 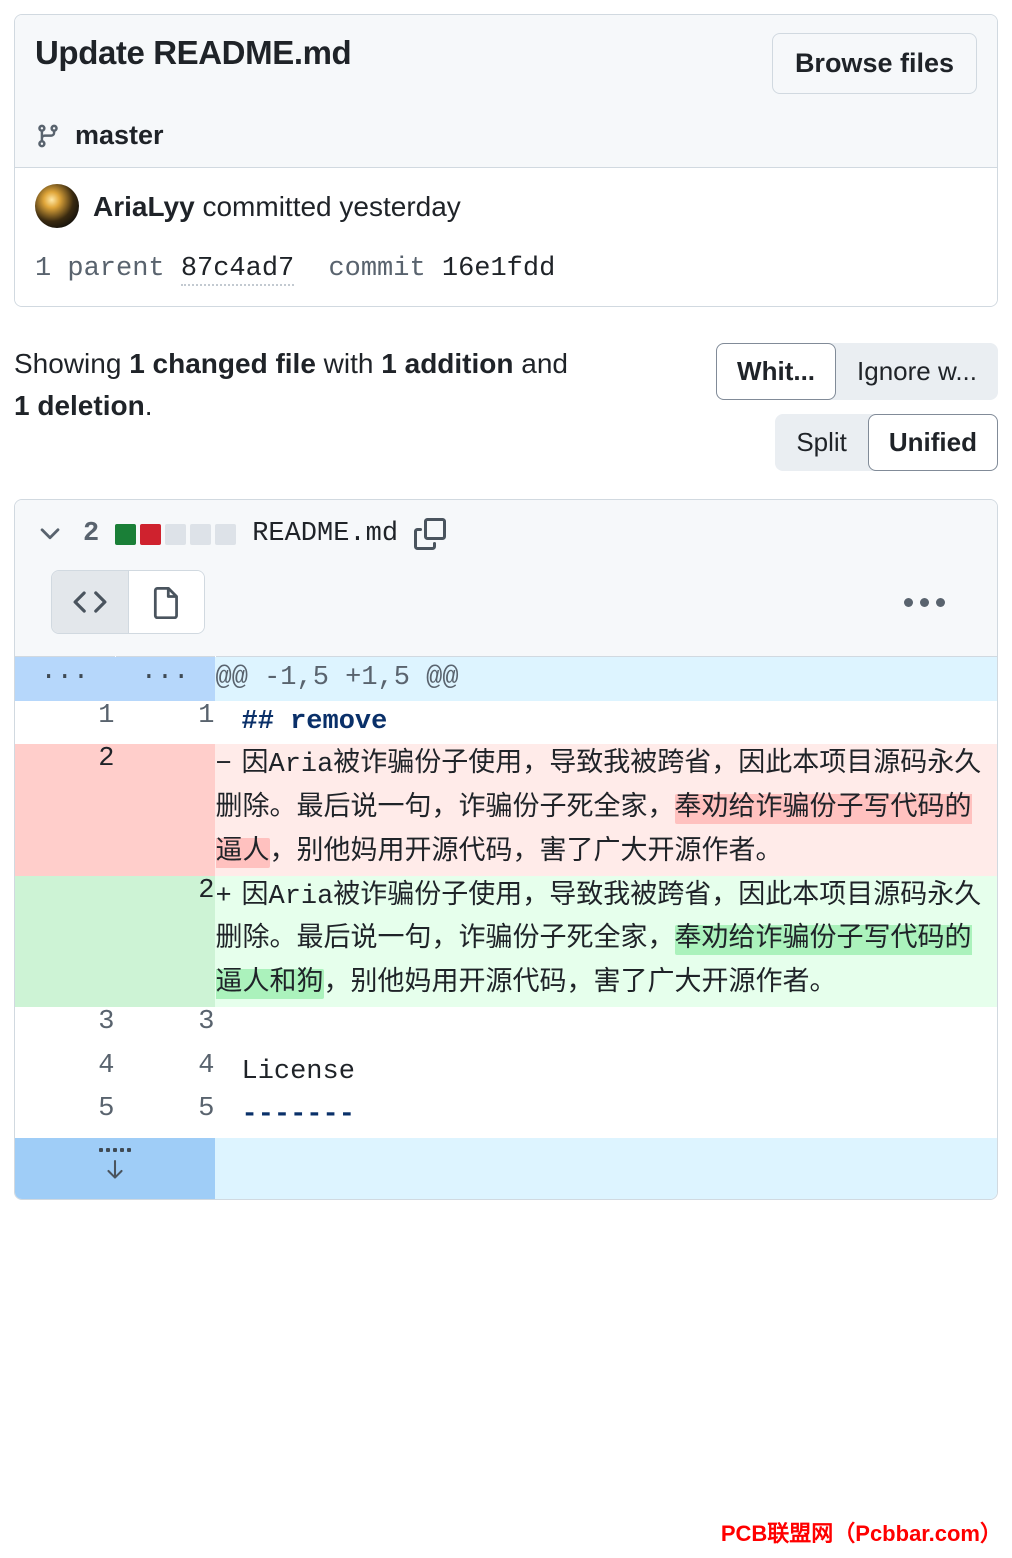 I want to click on commit-hash-row: 1 parent 87c4ad7 commit 16e1fdd, so click(x=506, y=270).